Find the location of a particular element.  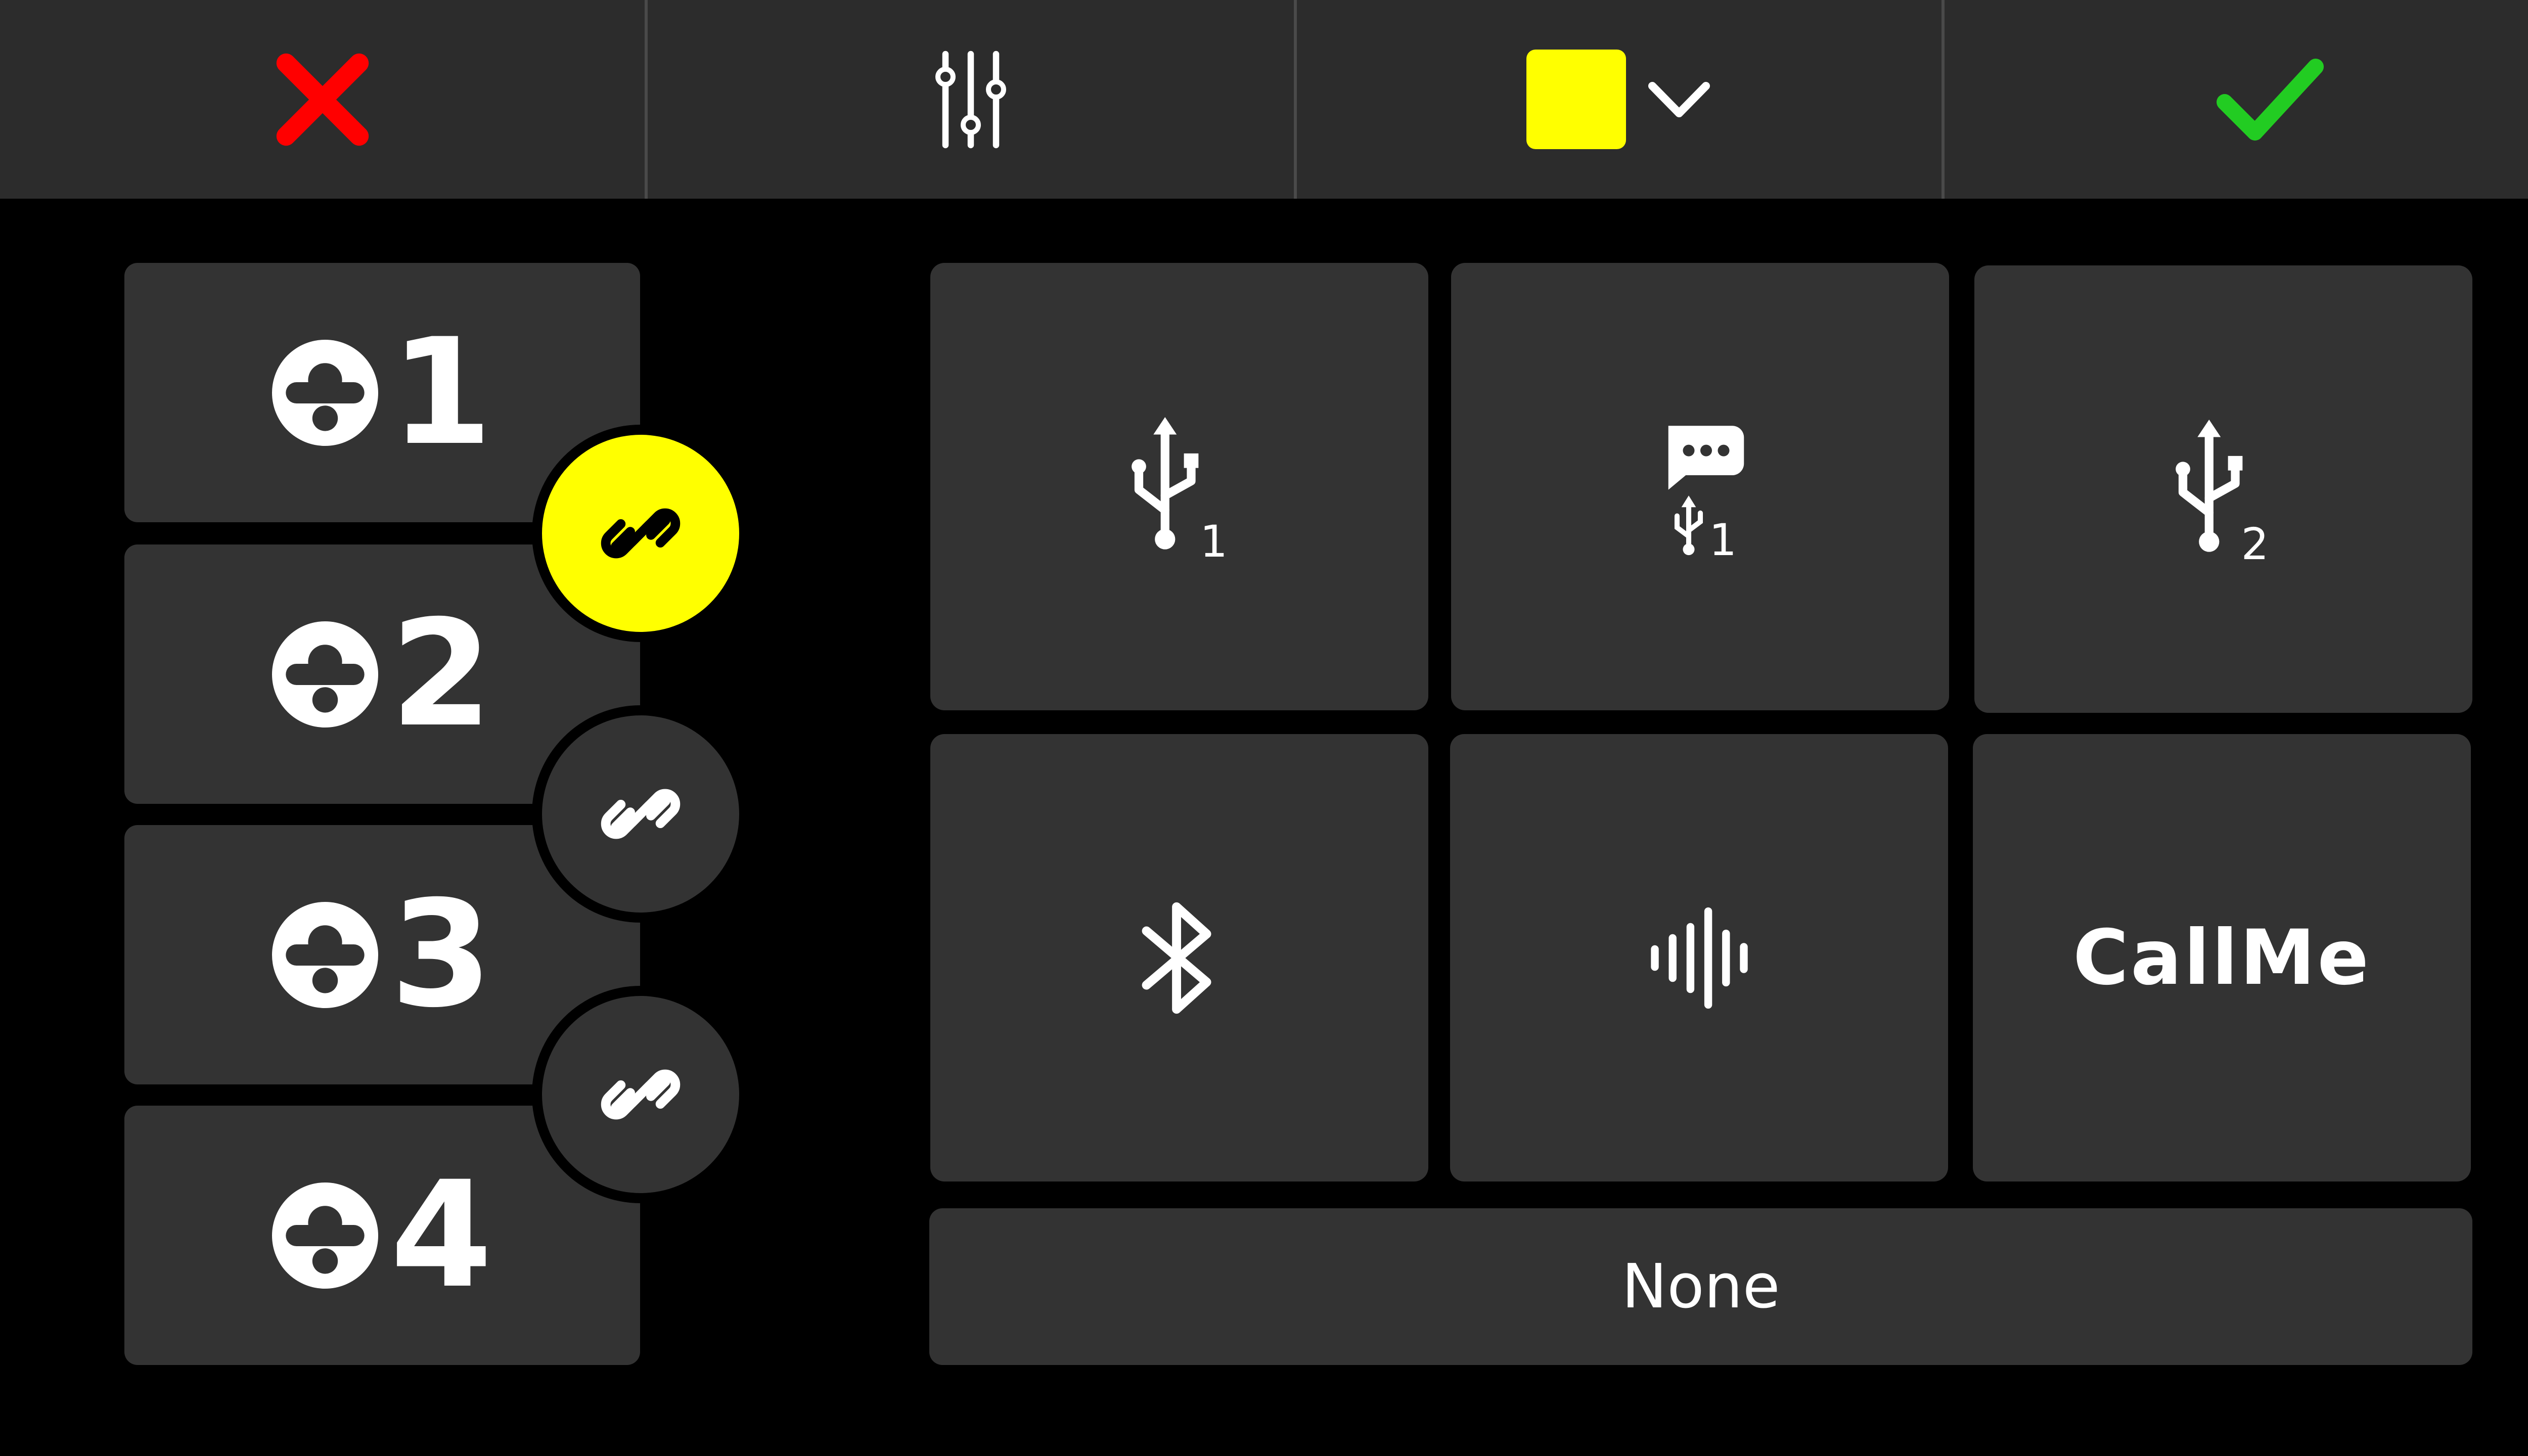

callme-icon: CallMe is located at coordinates (2222, 958).